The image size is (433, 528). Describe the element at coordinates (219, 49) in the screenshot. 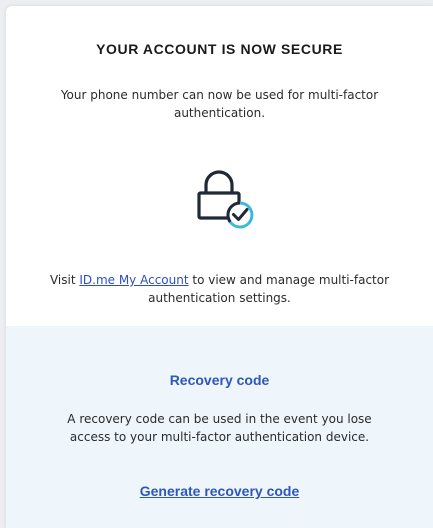

I see `page-title: YOUR ACCOUNT IS NOW SECURE` at that location.